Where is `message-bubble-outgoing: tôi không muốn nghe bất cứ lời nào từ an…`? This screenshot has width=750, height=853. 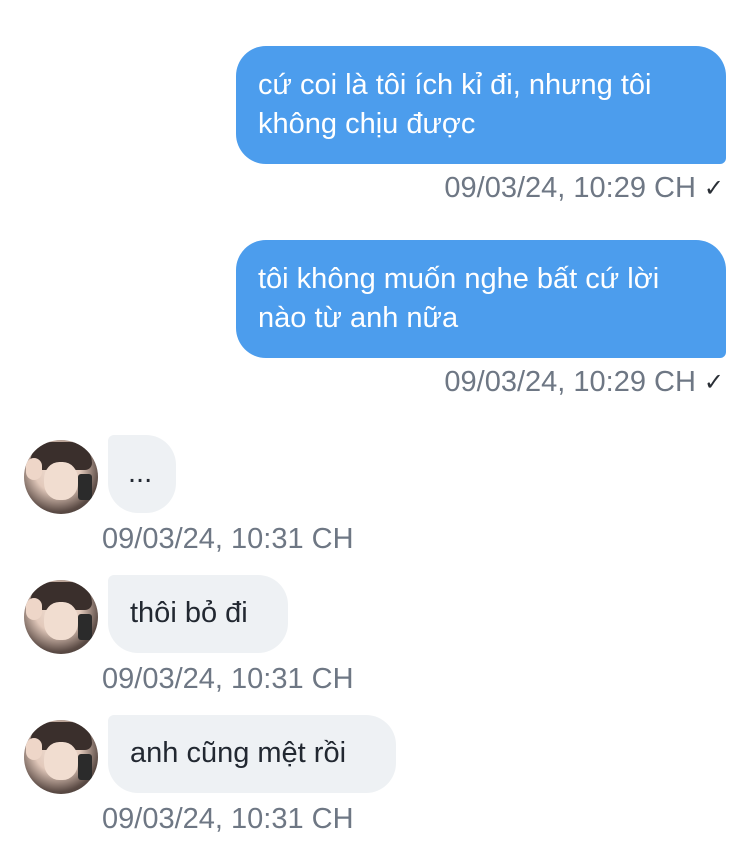 message-bubble-outgoing: tôi không muốn nghe bất cứ lời nào từ an… is located at coordinates (481, 299).